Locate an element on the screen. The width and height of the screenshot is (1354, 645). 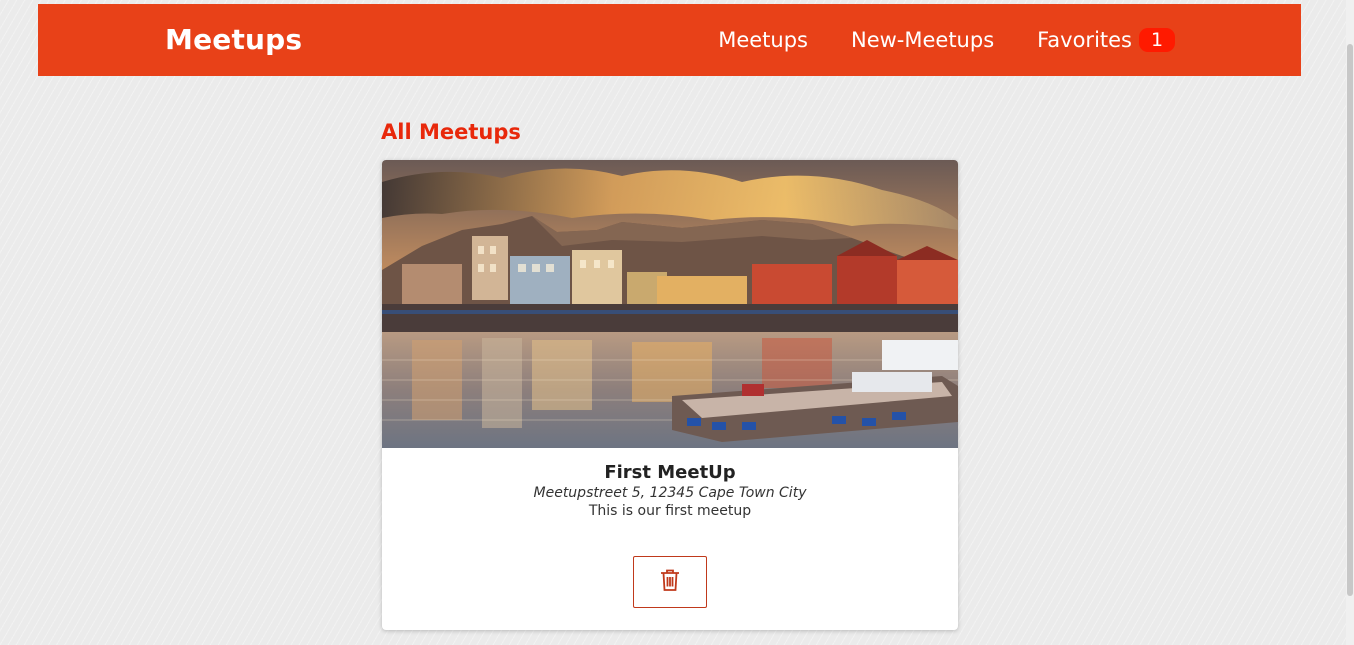
nav-link-meetups: Meetups is located at coordinates (763, 40).